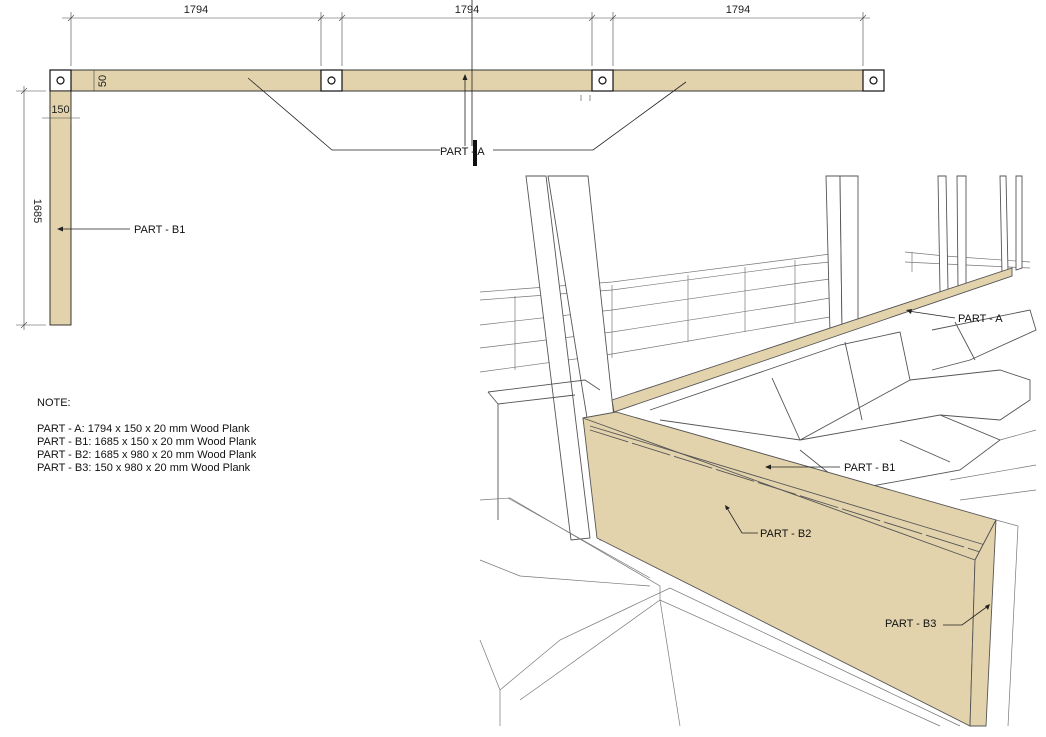 The width and height of the screenshot is (1046, 737). What do you see at coordinates (147, 442) in the screenshot?
I see `note-line-2: PART - B1: 1685 x 150 x 20 mm Wood Plank` at bounding box center [147, 442].